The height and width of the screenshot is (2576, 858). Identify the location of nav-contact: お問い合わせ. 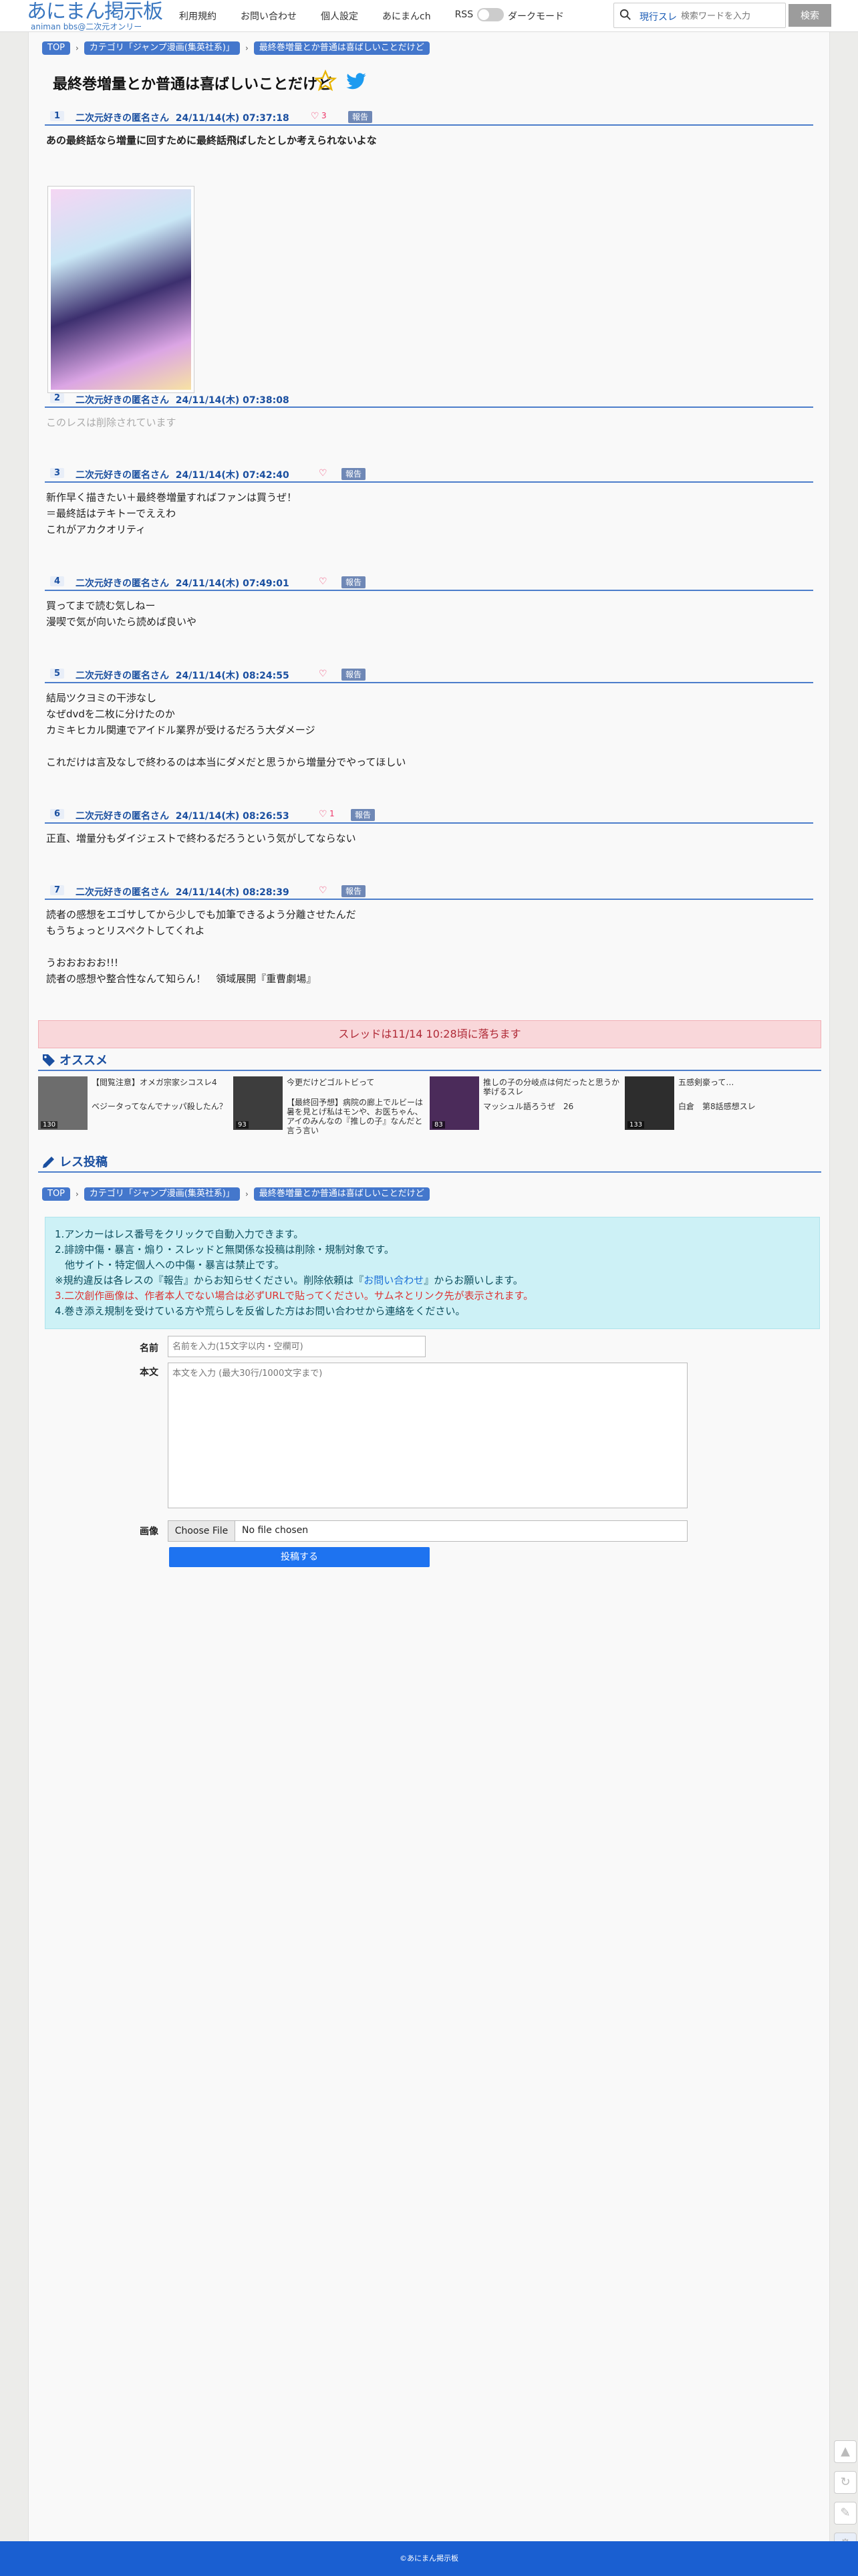
(269, 16).